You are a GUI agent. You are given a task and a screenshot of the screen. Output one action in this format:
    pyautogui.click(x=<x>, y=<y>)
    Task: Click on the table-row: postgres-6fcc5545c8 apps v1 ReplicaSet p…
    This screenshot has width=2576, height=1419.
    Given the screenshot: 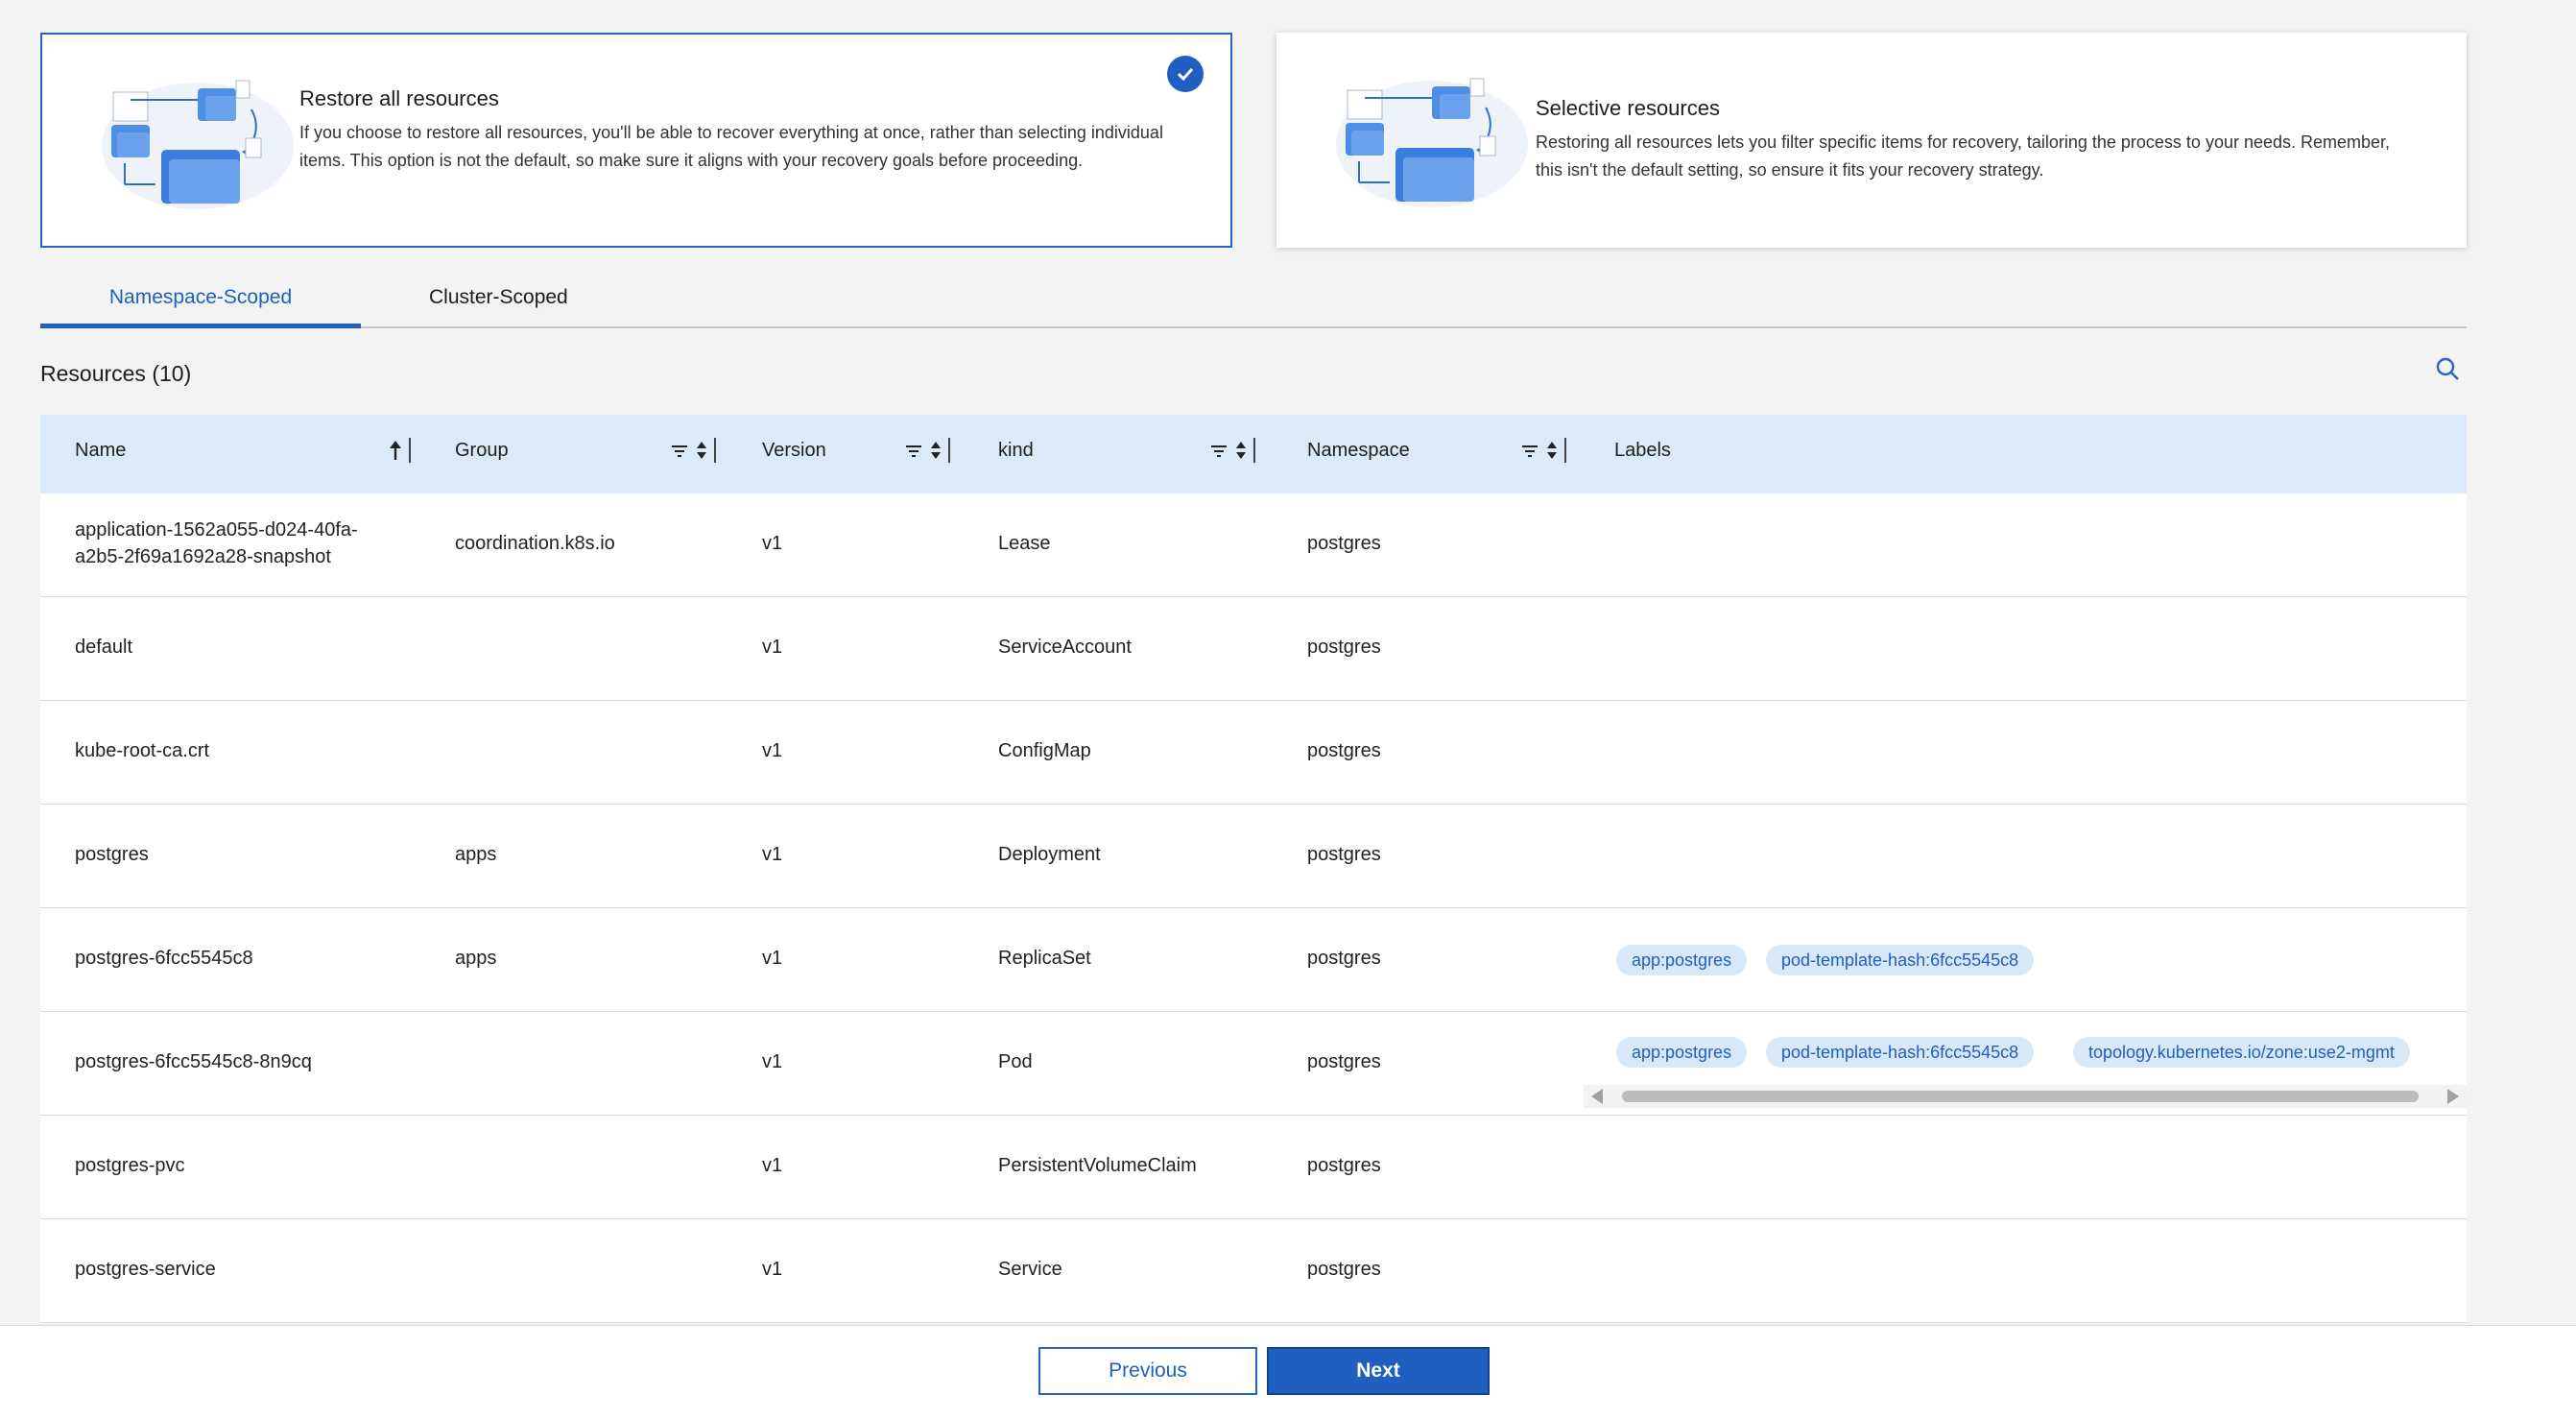 What is the action you would take?
    pyautogui.click(x=1253, y=960)
    